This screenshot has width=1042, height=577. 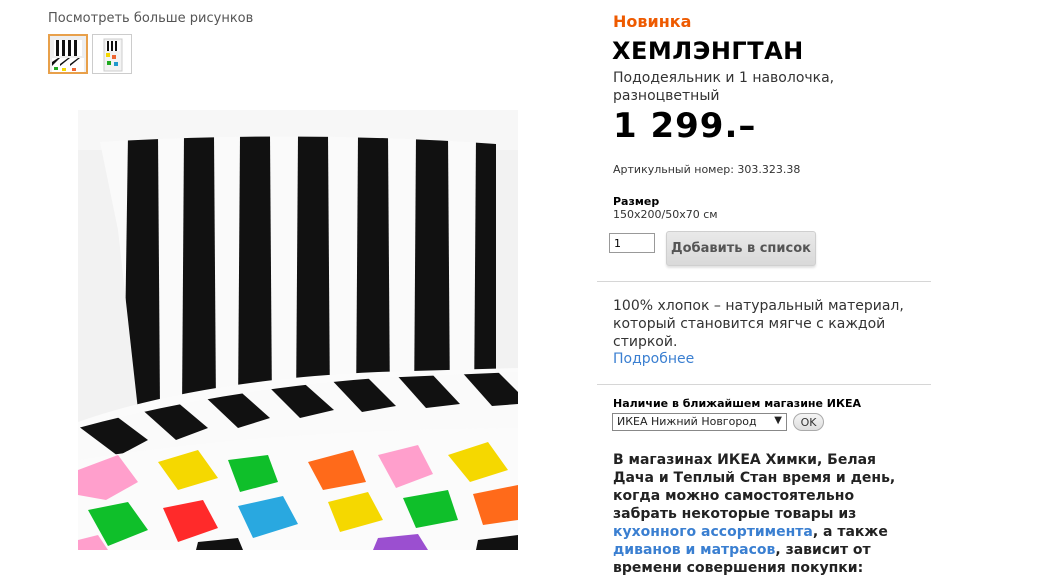 I want to click on kitchen-assortment-link: кухонного ассортимента, so click(x=713, y=532).